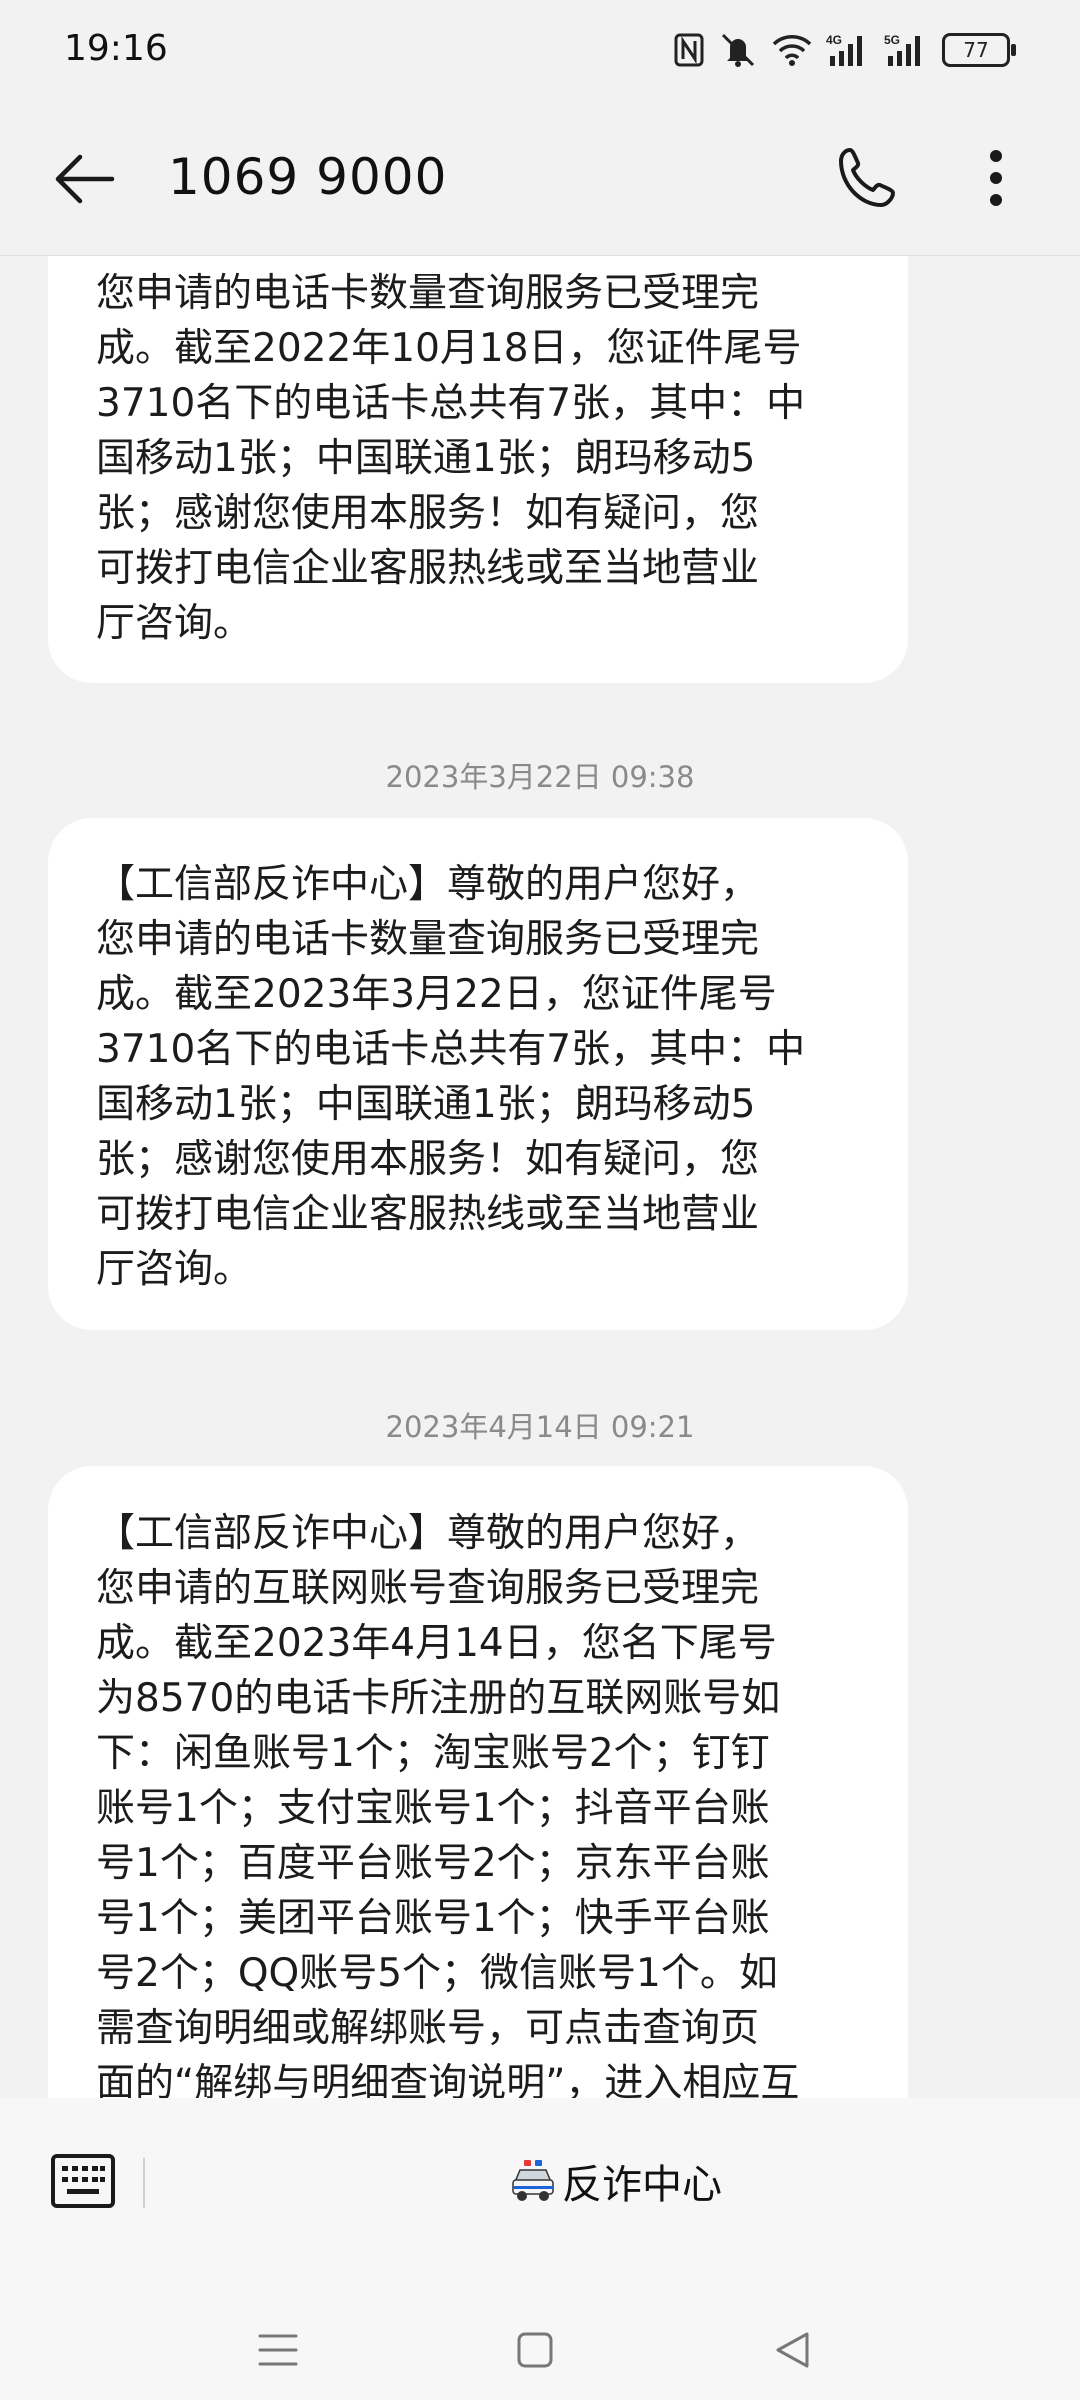 This screenshot has width=1080, height=2400. Describe the element at coordinates (540, 50) in the screenshot. I see `status-bar: 19:16 4G 5G 77` at that location.